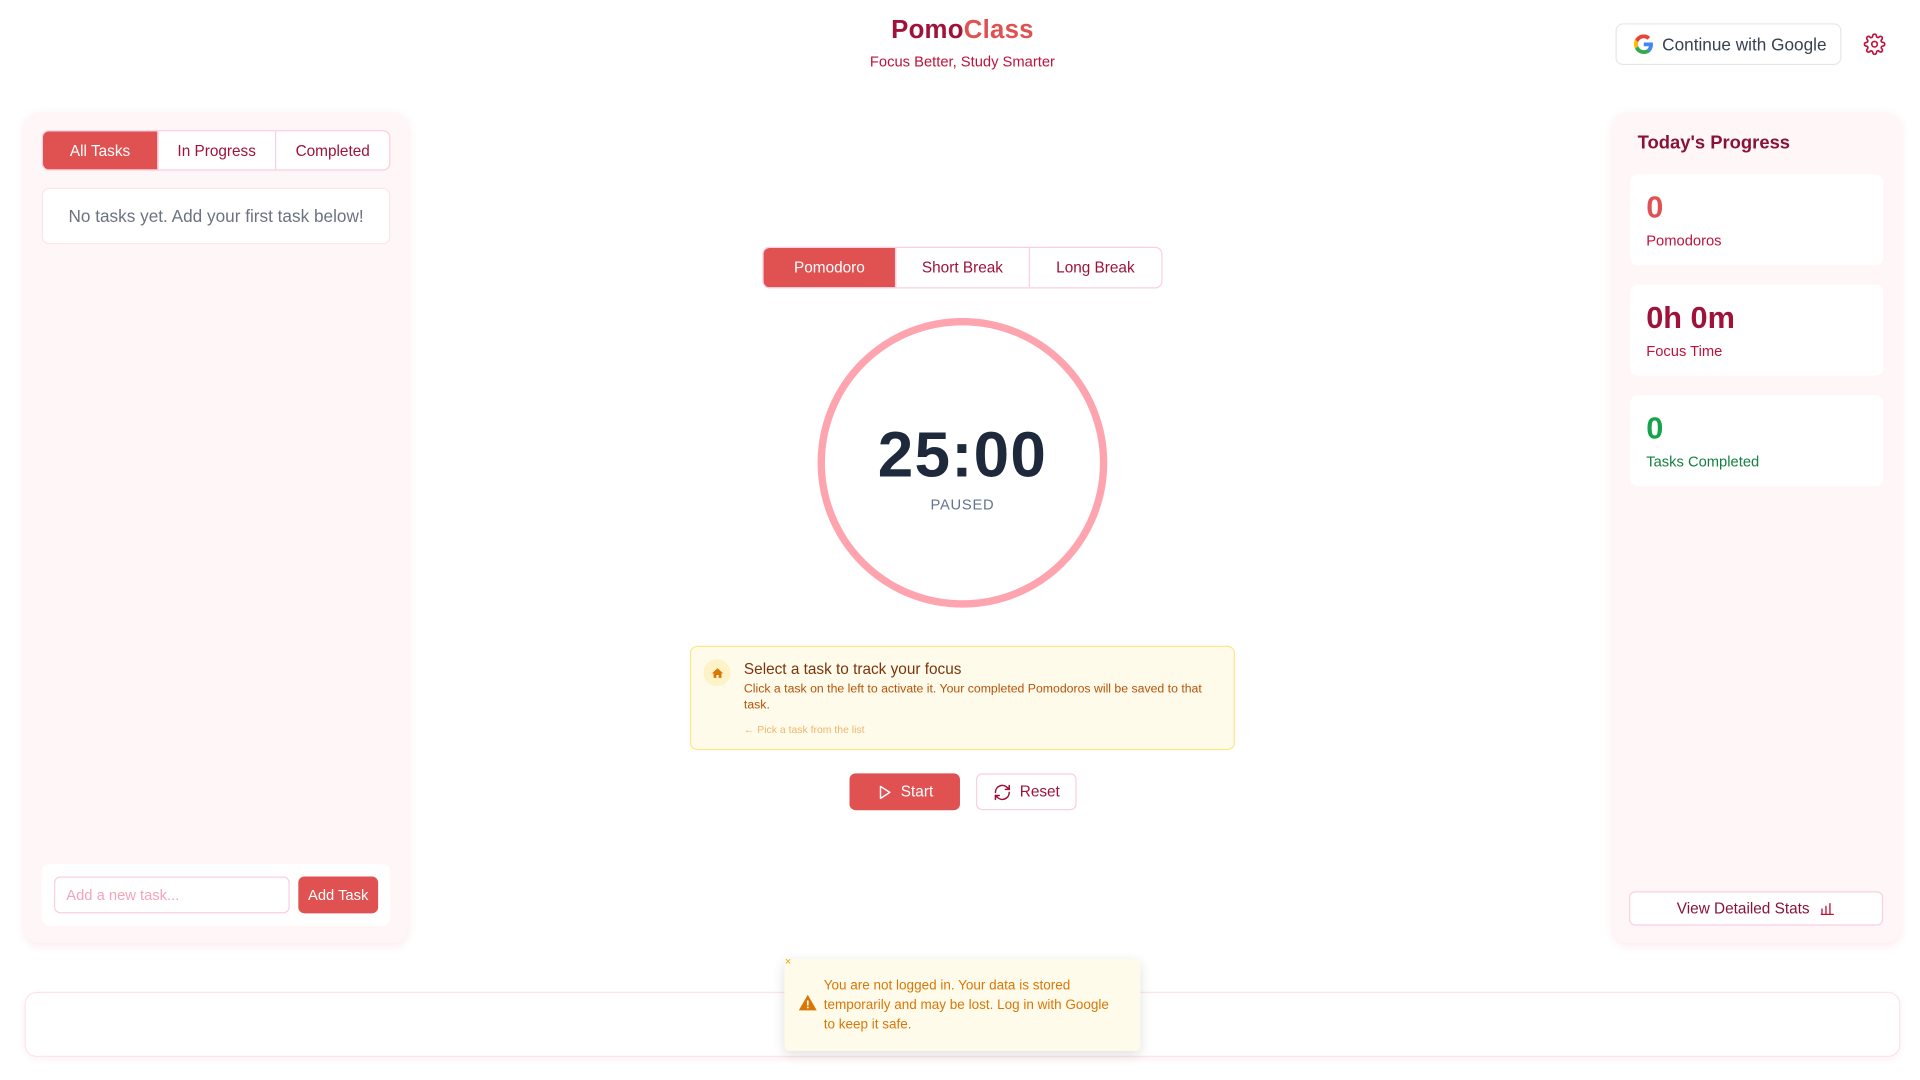 The image size is (1920, 1080). I want to click on tasks-completed-count: 0, so click(1655, 428).